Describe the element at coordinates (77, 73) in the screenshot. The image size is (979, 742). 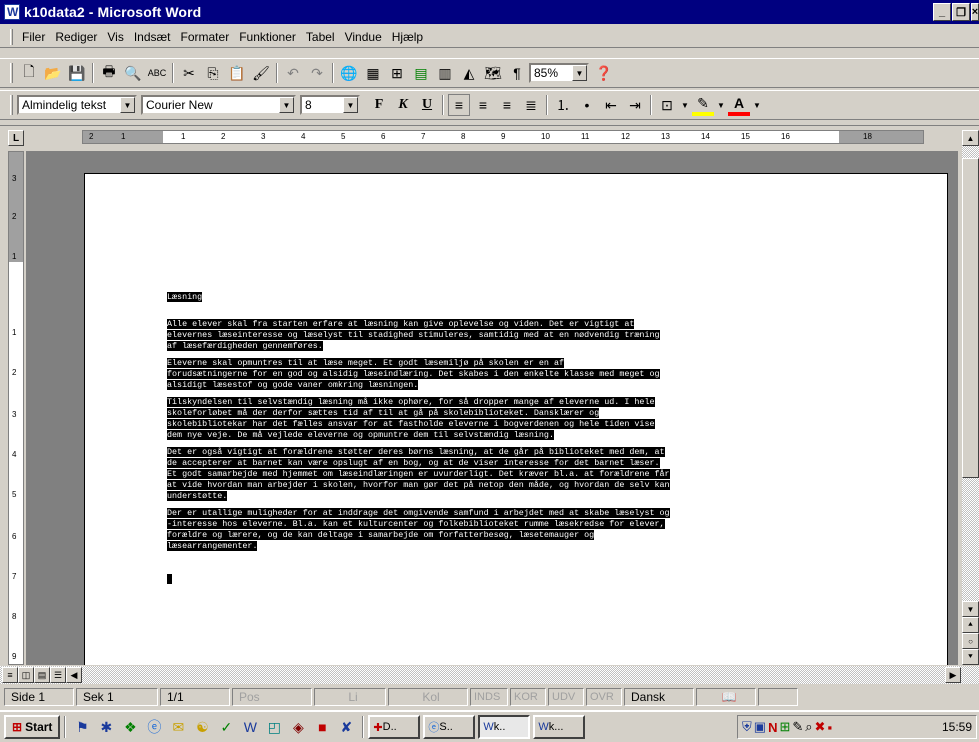
I see `save-icon: 💾` at that location.